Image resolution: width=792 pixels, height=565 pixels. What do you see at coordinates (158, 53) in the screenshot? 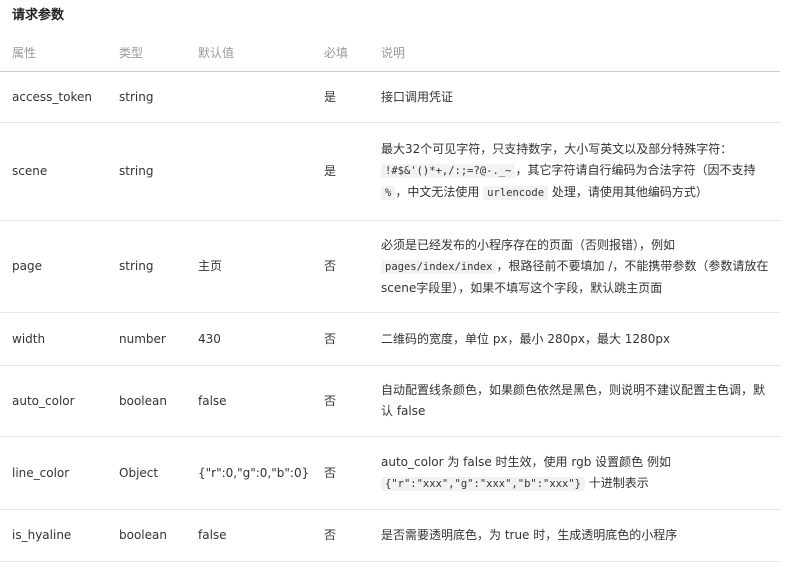
I see `column-header-type: 类型` at bounding box center [158, 53].